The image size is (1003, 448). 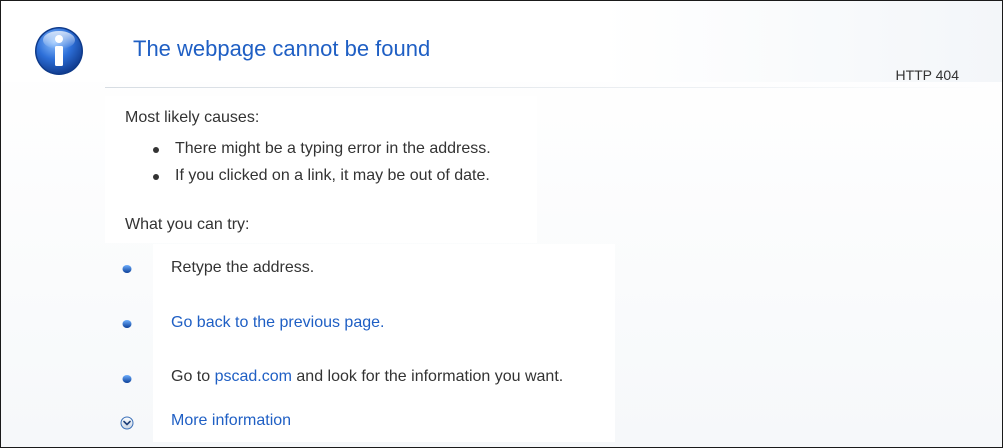 What do you see at coordinates (243, 267) in the screenshot?
I see `retype-address-text: Retype the address.` at bounding box center [243, 267].